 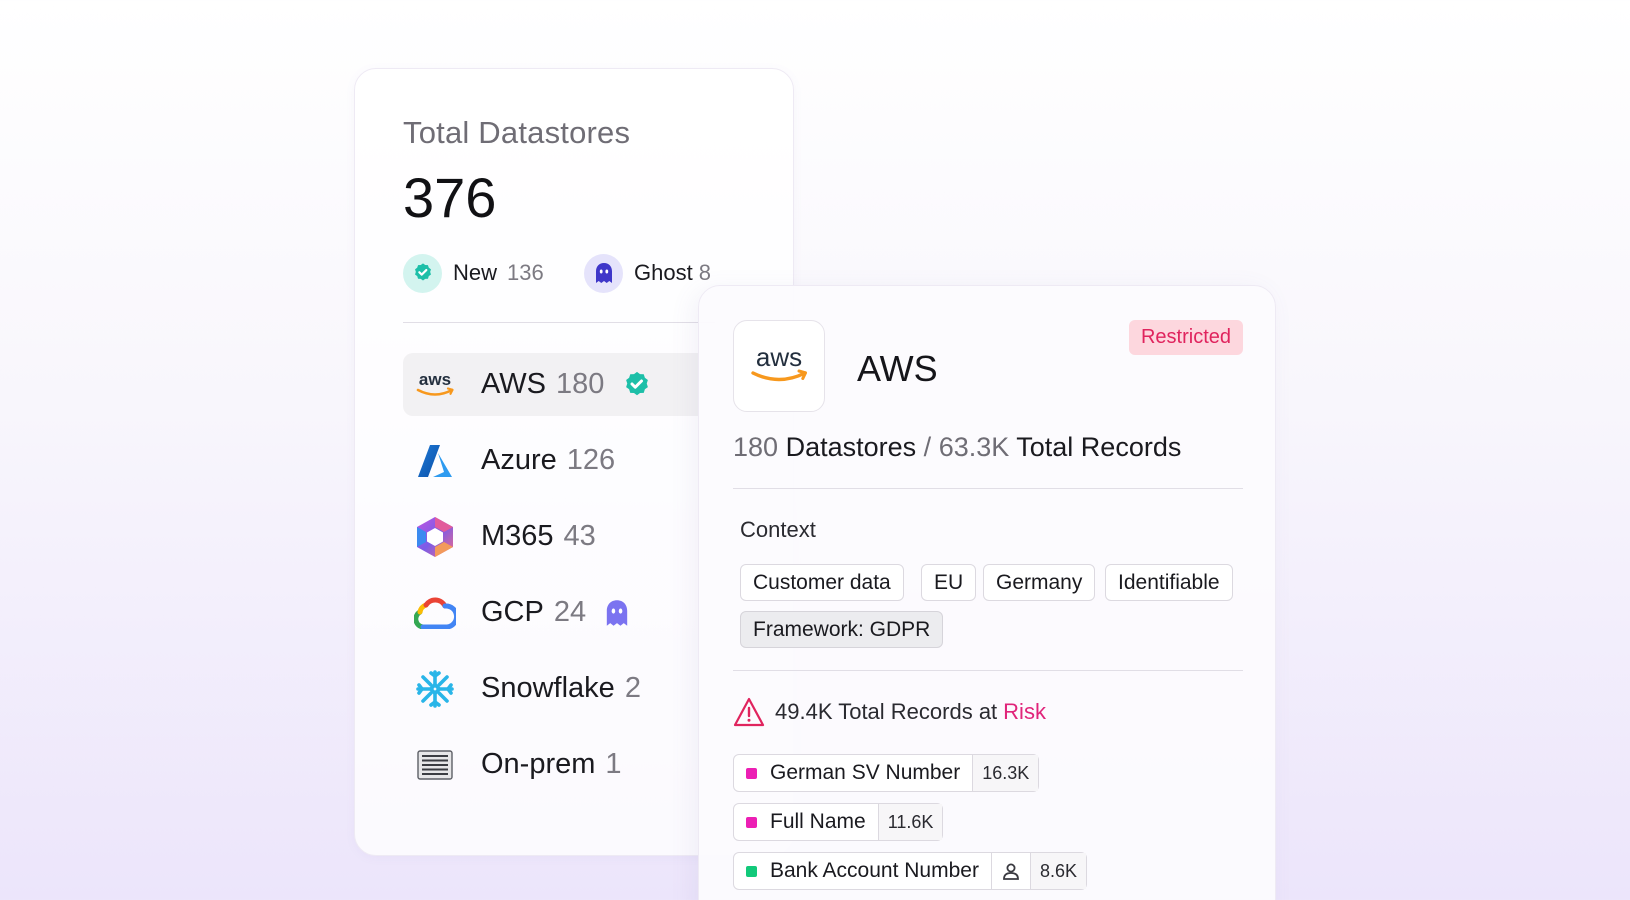 I want to click on server-rack-icon, so click(x=435, y=765).